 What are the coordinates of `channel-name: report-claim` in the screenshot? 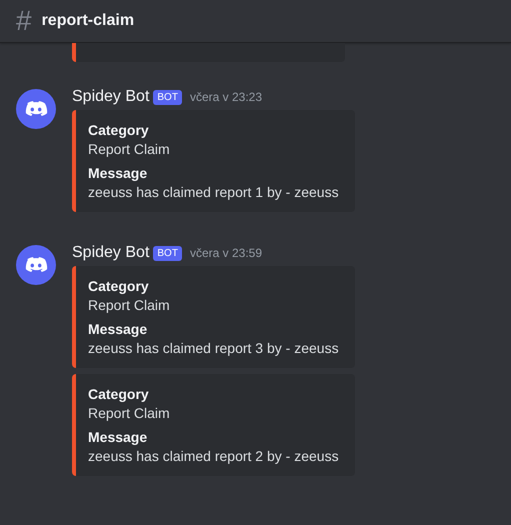 It's located at (88, 21).